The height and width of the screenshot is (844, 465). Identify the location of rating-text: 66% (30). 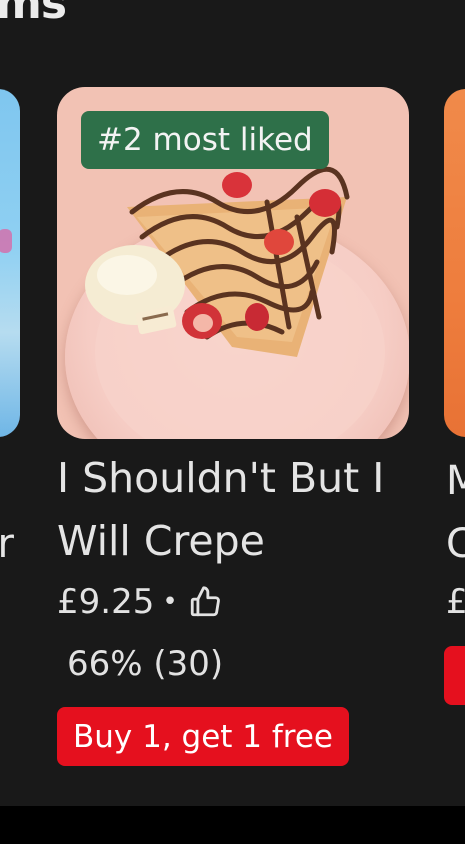
(145, 664).